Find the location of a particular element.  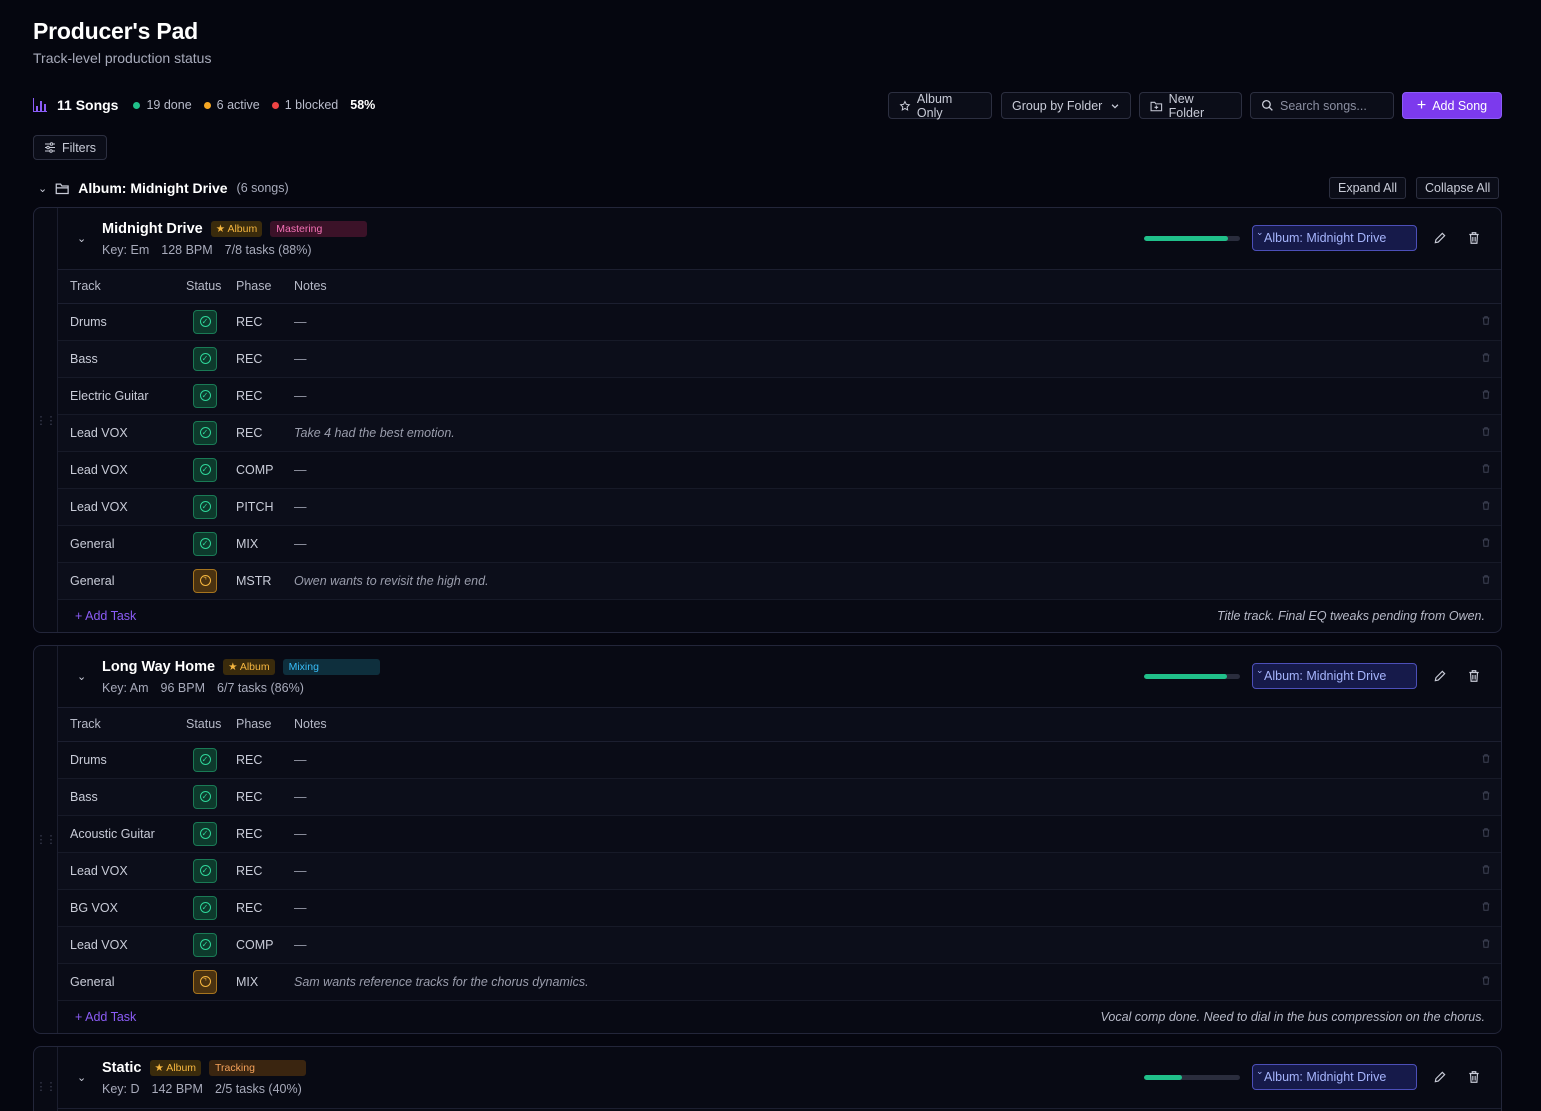

phase-cell: PITCH is located at coordinates (265, 506).